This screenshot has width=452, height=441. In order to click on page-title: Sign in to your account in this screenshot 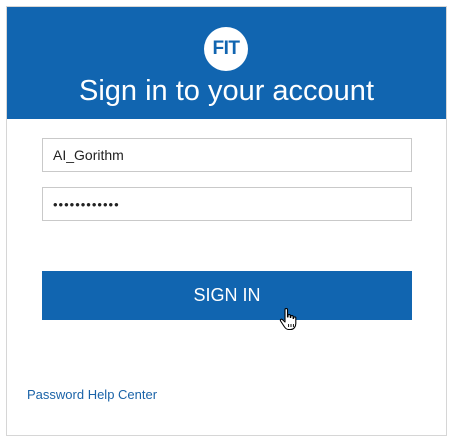, I will do `click(226, 91)`.